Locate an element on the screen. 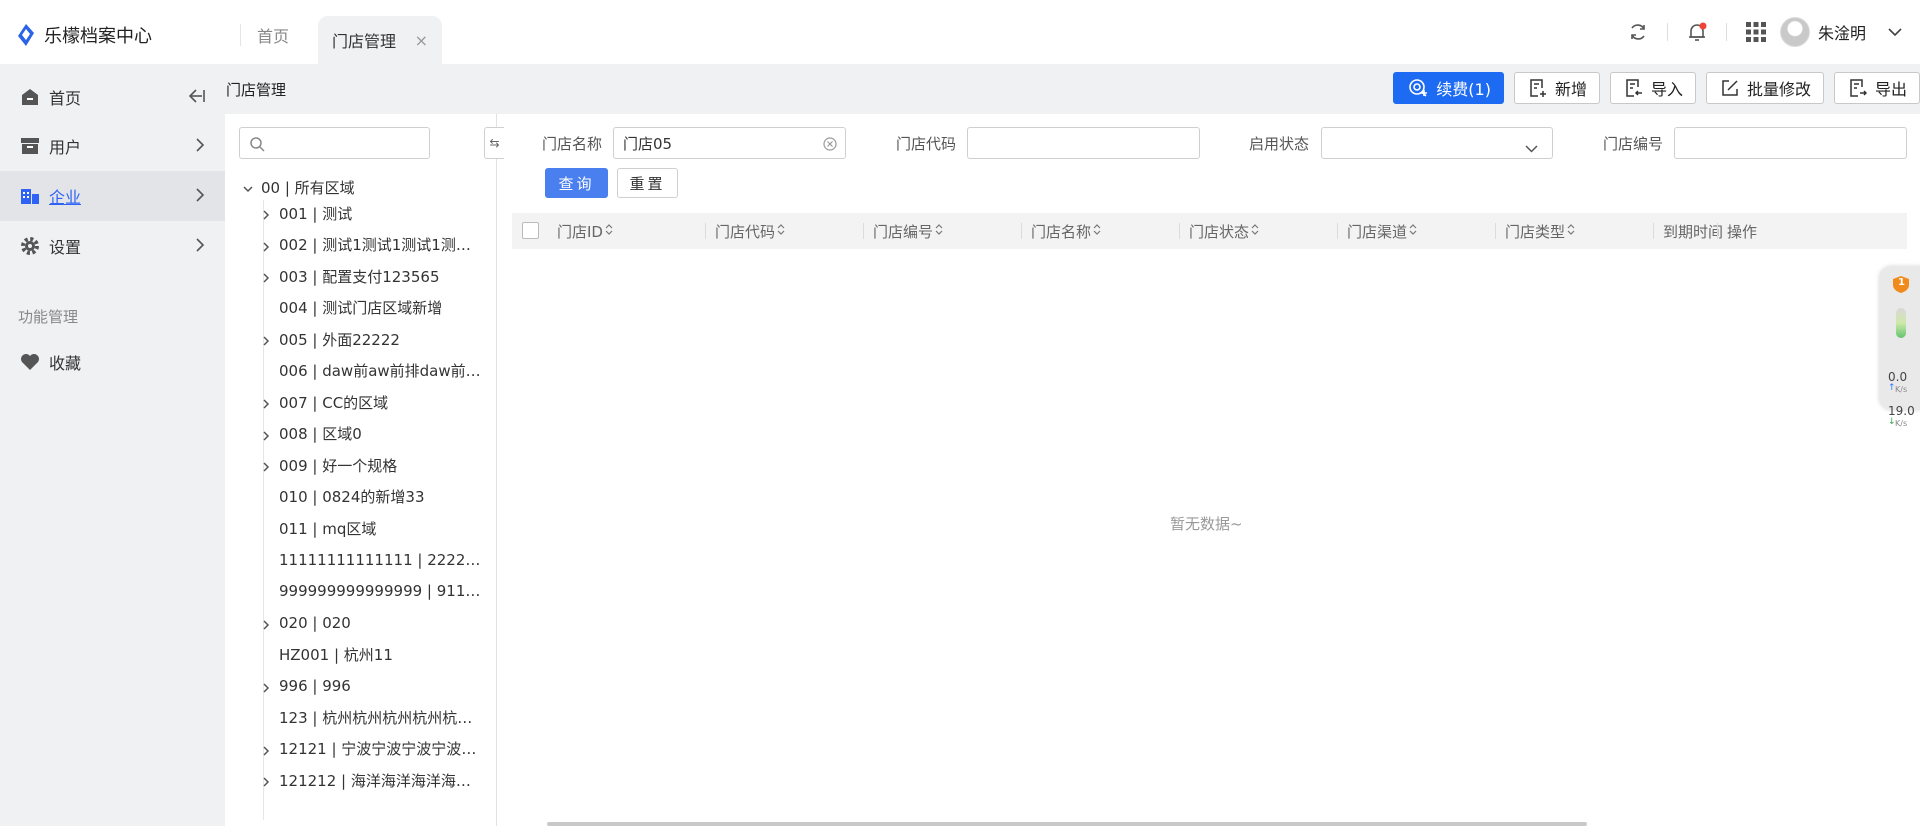 The height and width of the screenshot is (826, 1920). avatar is located at coordinates (1794, 32).